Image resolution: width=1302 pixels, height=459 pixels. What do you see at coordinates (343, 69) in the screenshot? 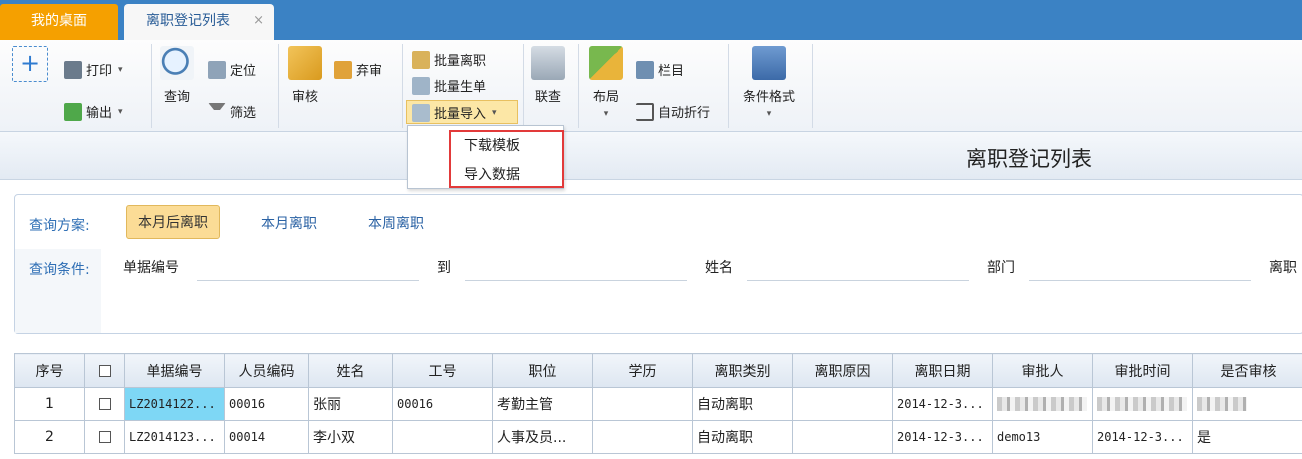
I see `abandon-audit-icon` at bounding box center [343, 69].